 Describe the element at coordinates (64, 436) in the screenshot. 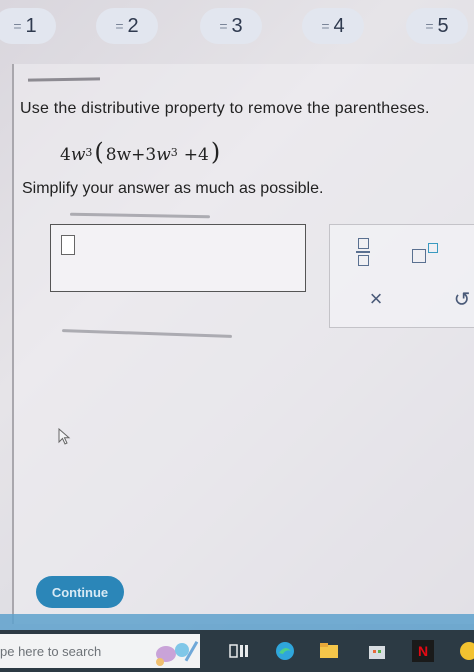

I see `mouse-pointer-icon` at that location.